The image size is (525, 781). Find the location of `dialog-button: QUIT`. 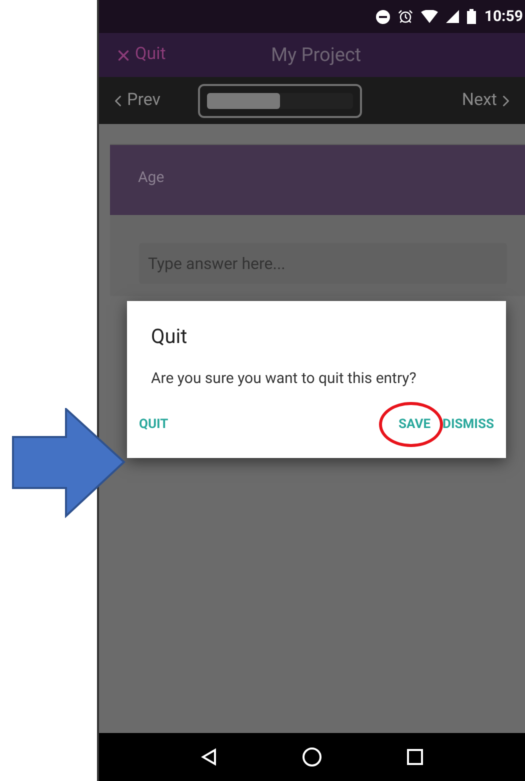

dialog-button: QUIT is located at coordinates (153, 424).